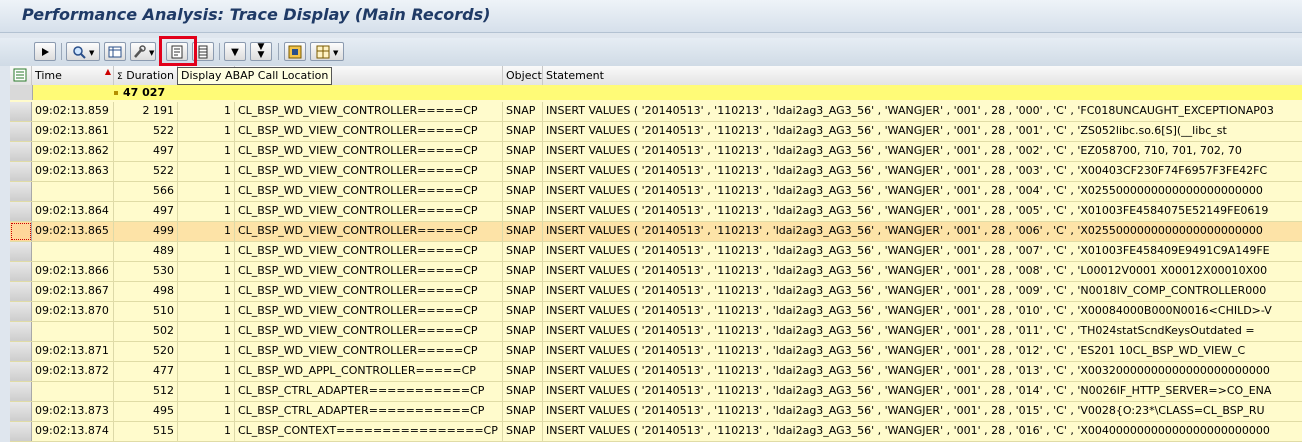 This screenshot has width=1302, height=442. What do you see at coordinates (73, 111) in the screenshot?
I see `cell-time: 09:02:13.859` at bounding box center [73, 111].